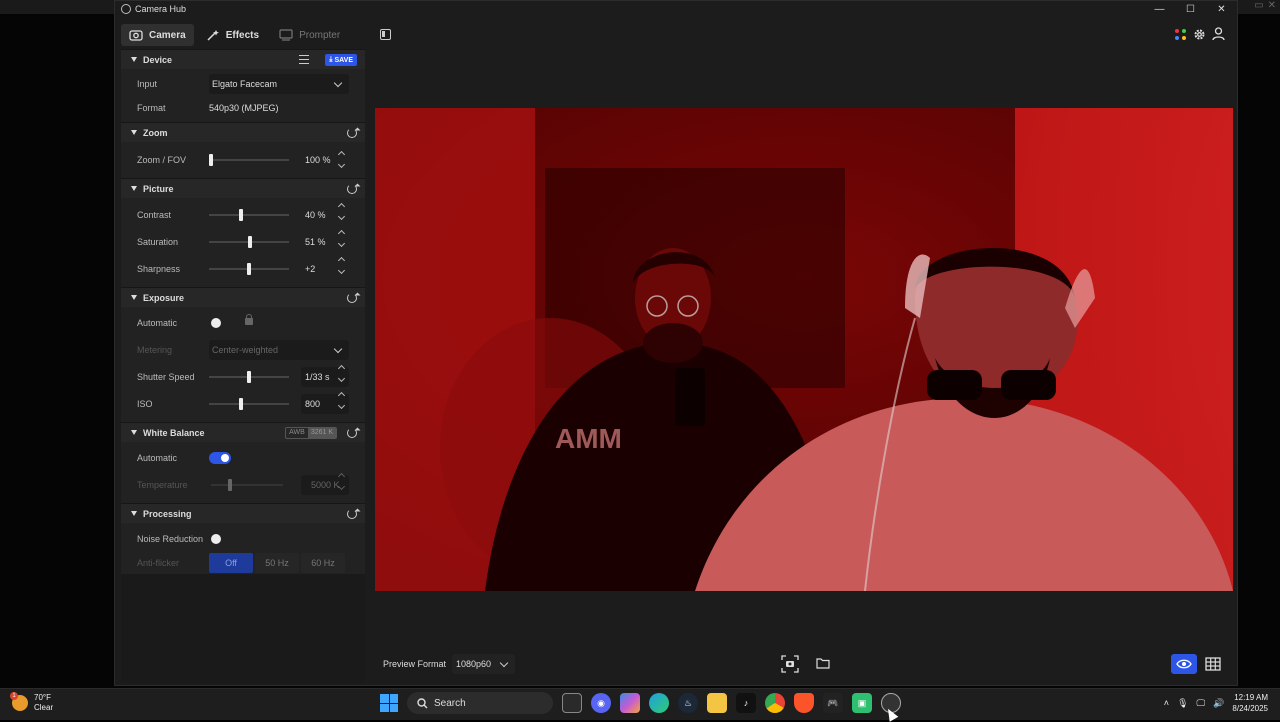 This screenshot has height=722, width=1280. Describe the element at coordinates (343, 60) in the screenshot. I see `save-label: SAVE` at that location.